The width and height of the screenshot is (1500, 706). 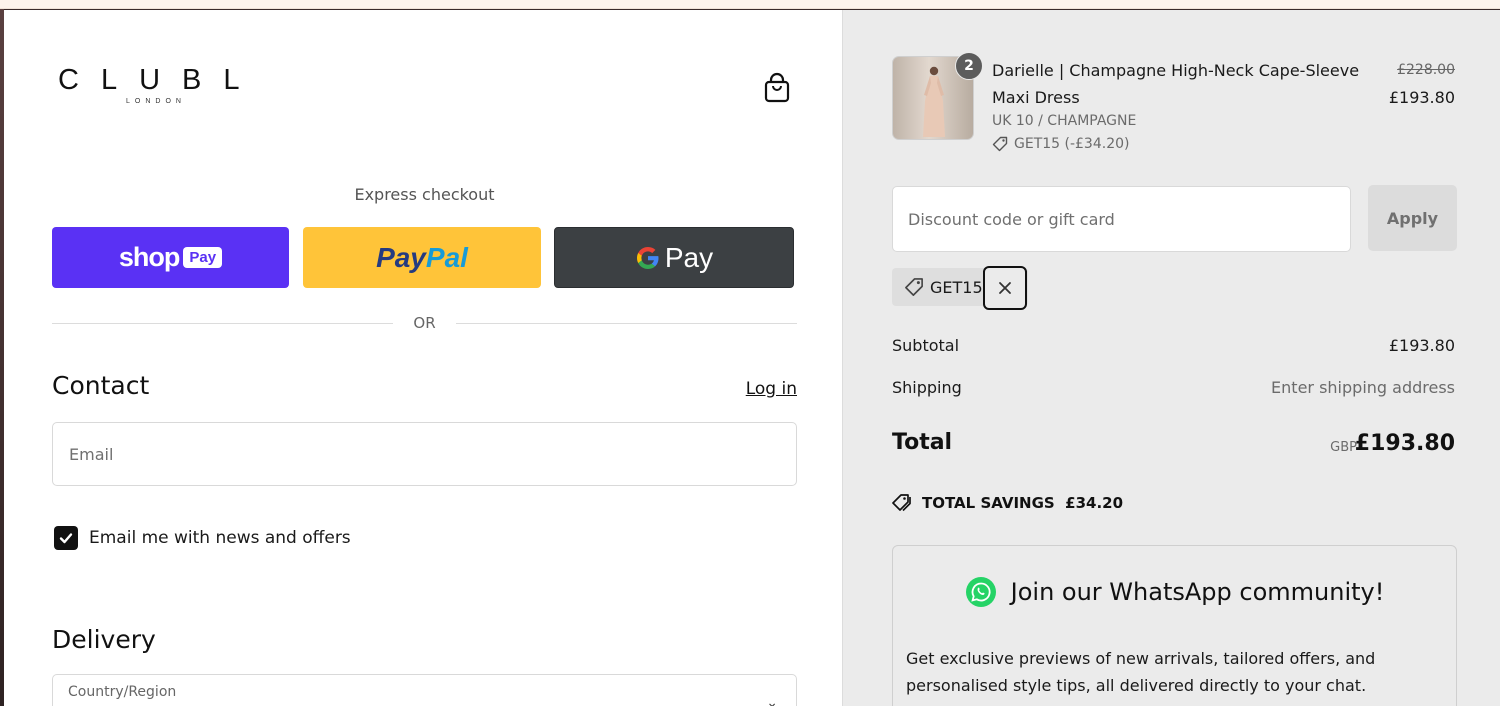 I want to click on newsletter-checkbox, so click(x=66, y=538).